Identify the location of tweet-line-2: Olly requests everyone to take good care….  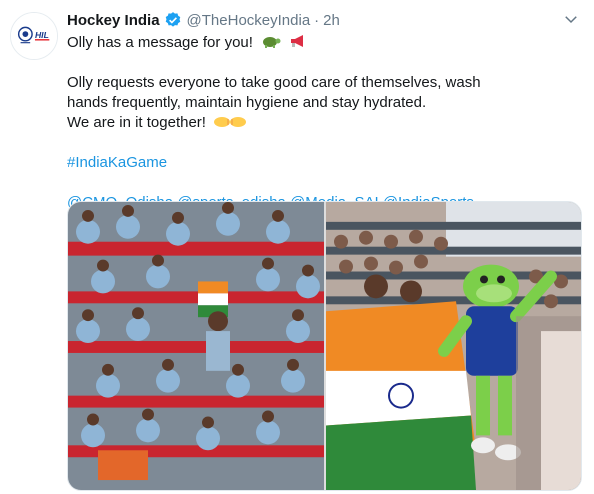
(274, 82).